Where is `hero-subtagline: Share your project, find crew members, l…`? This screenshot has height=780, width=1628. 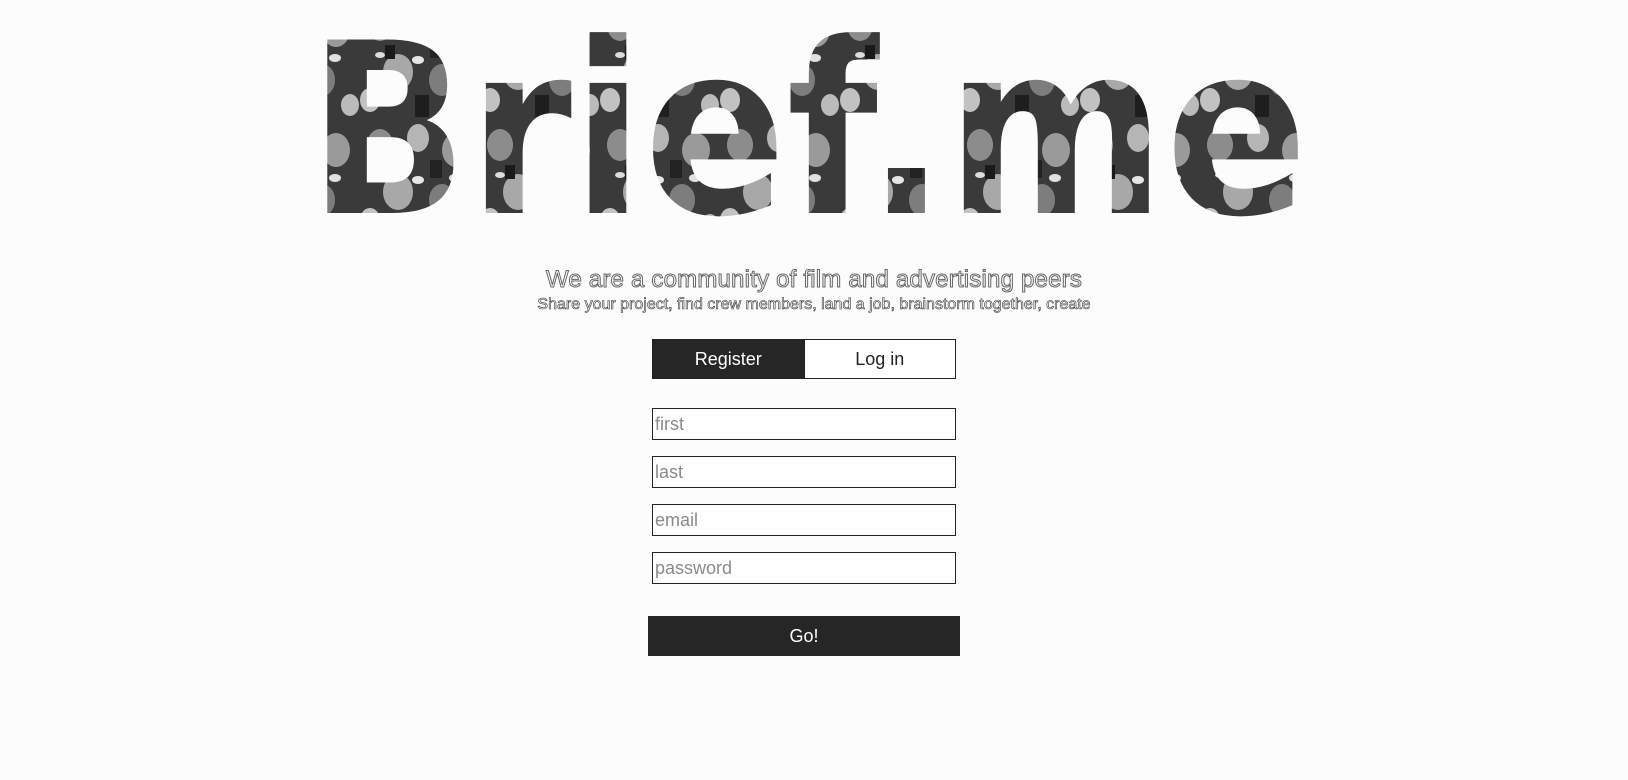 hero-subtagline: Share your project, find crew members, l… is located at coordinates (814, 305).